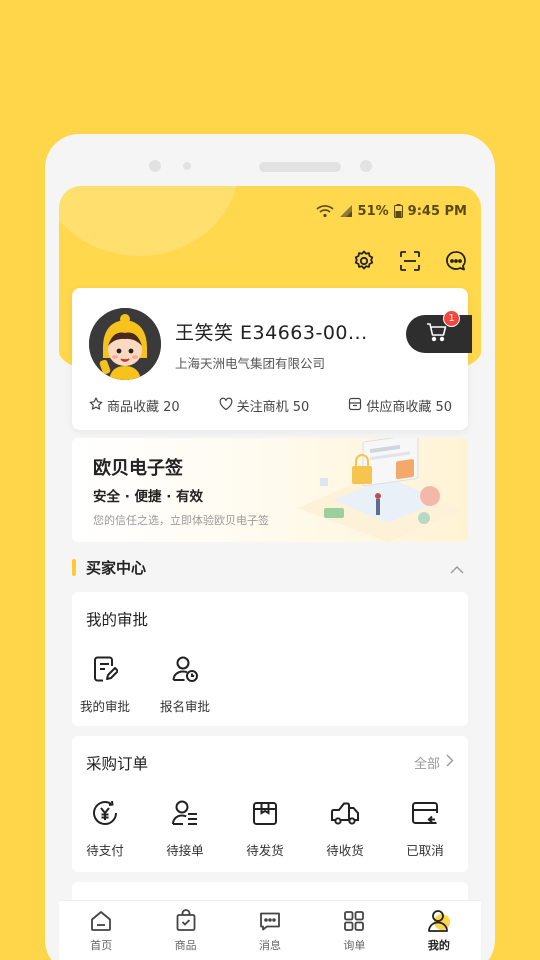 The width and height of the screenshot is (540, 960). I want to click on tab-products: 商品, so click(185, 930).